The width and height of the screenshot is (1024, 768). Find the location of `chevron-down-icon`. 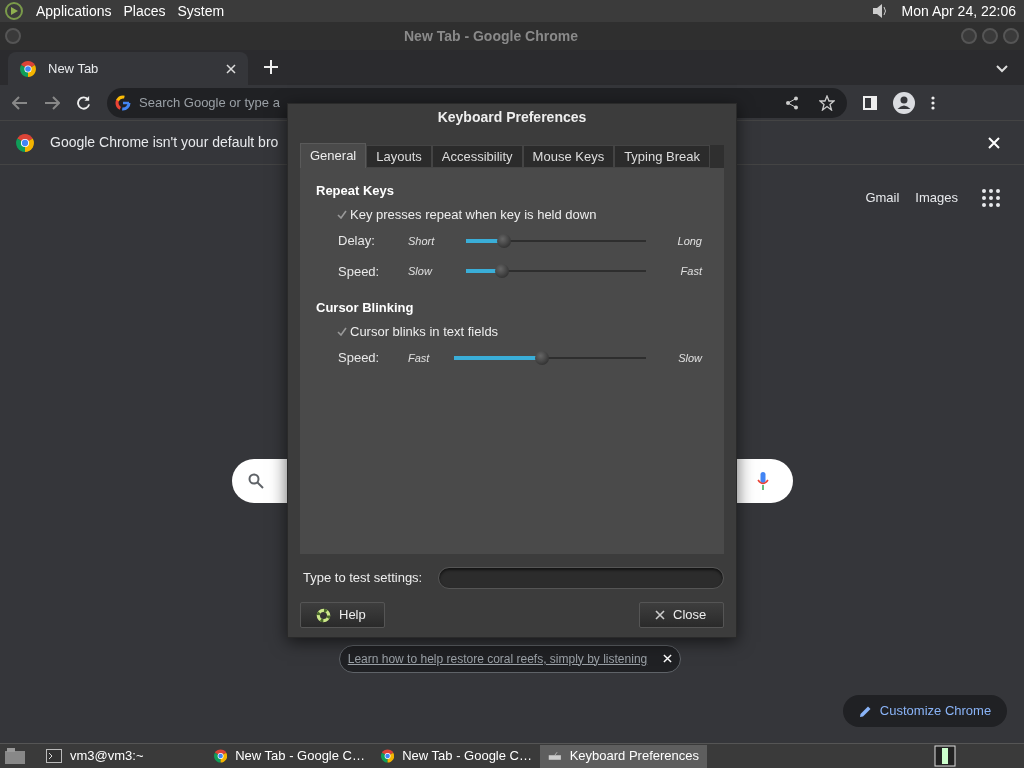

chevron-down-icon is located at coordinates (1002, 69).